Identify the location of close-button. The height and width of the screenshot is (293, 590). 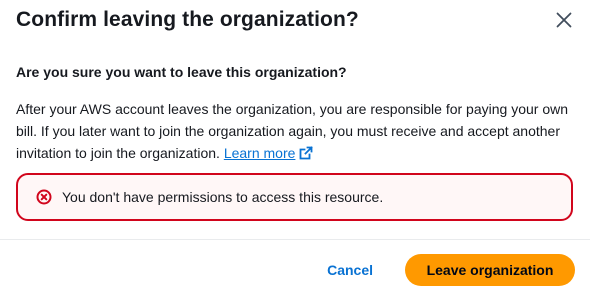
(564, 22).